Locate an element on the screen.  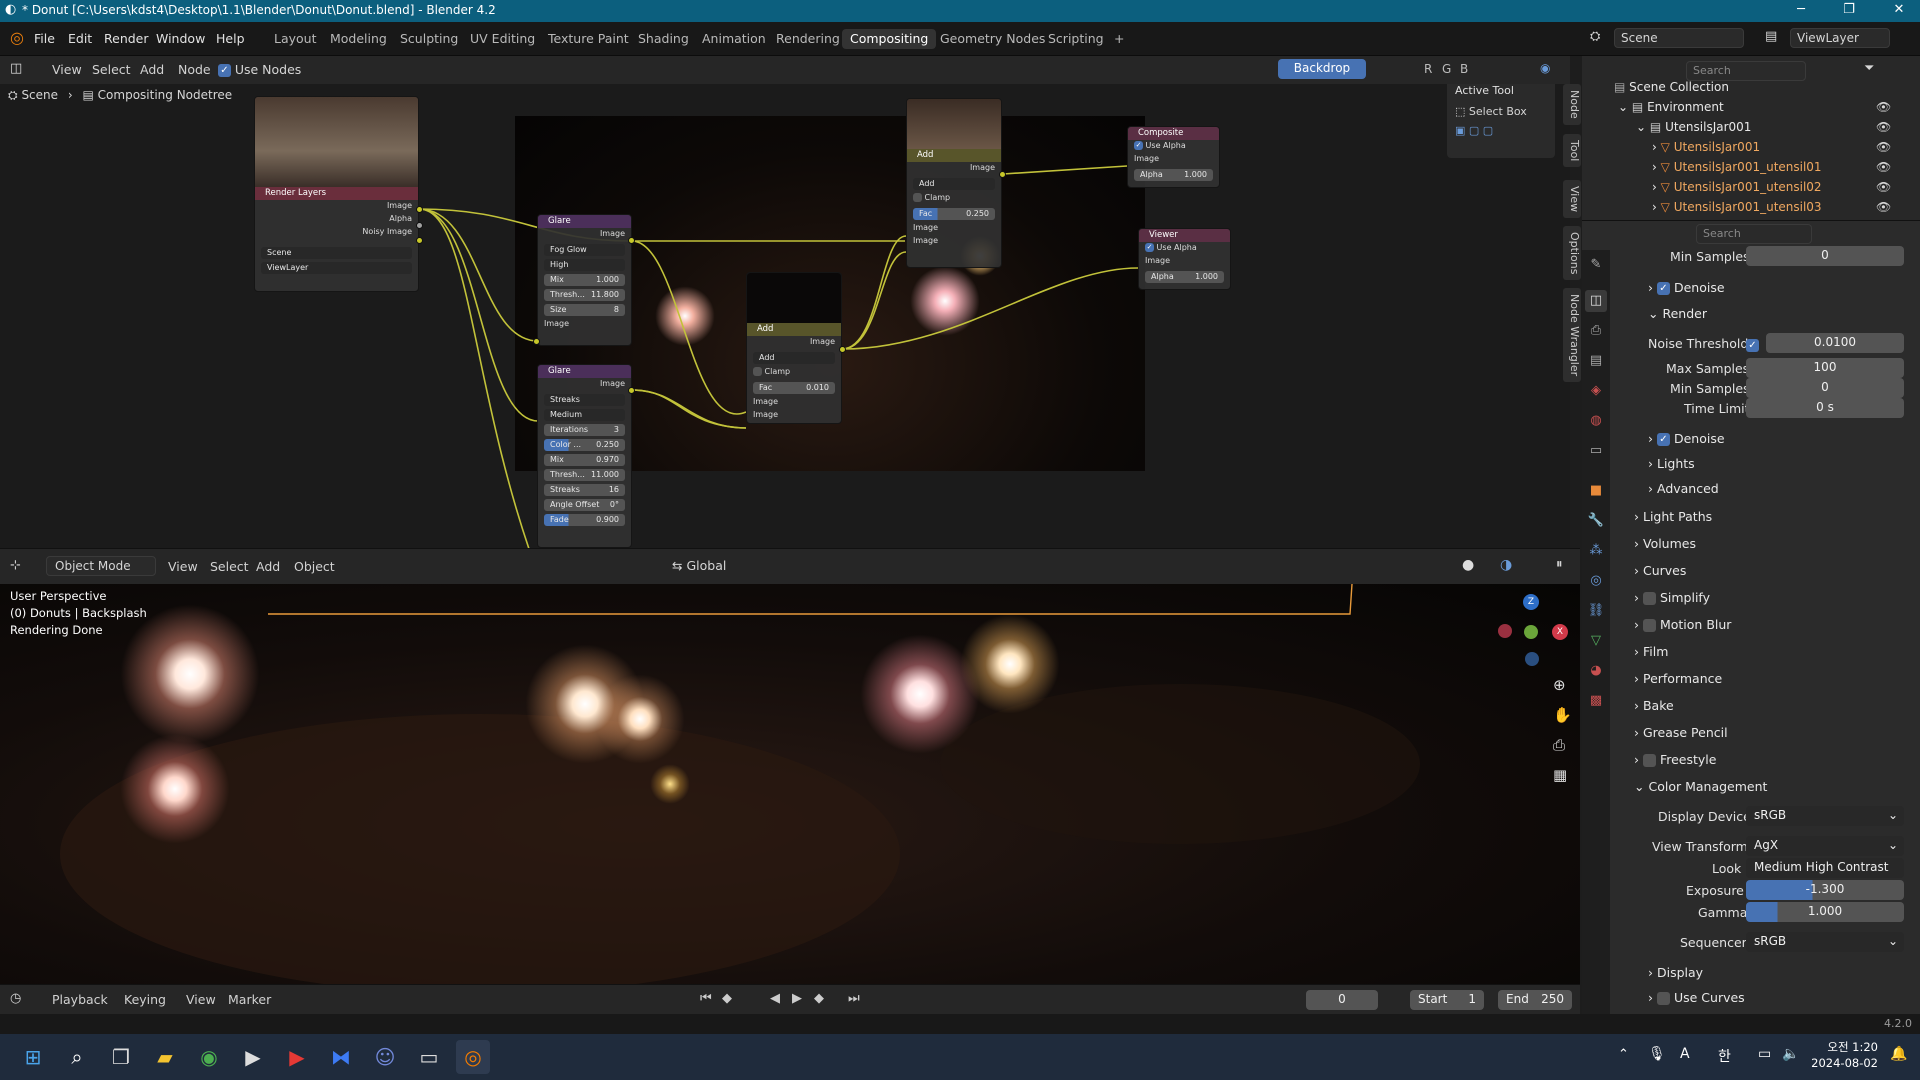
editor-type-icon: ⊹ is located at coordinates (15, 565).